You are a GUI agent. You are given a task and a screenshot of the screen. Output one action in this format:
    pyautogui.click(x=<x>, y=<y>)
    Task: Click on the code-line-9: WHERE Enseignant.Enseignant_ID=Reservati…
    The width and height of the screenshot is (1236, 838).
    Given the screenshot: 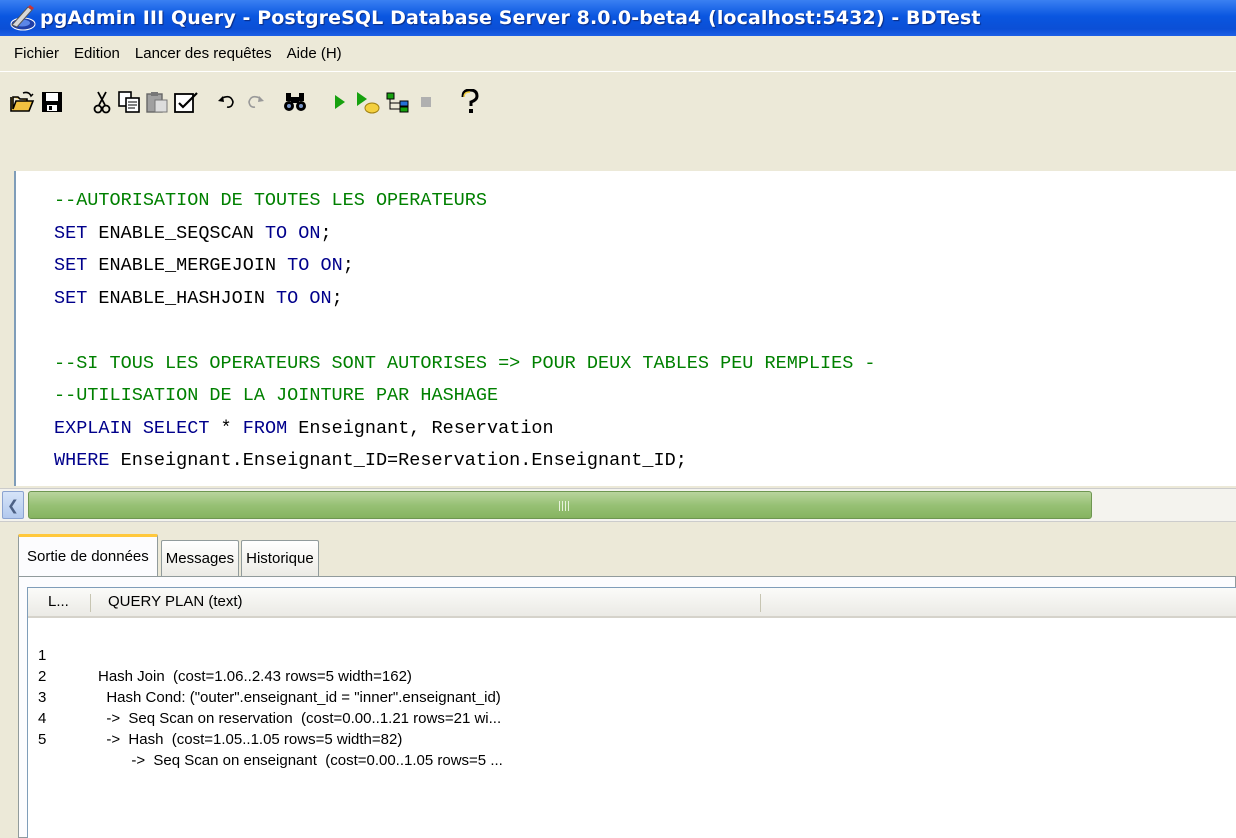 What is the action you would take?
    pyautogui.click(x=370, y=460)
    